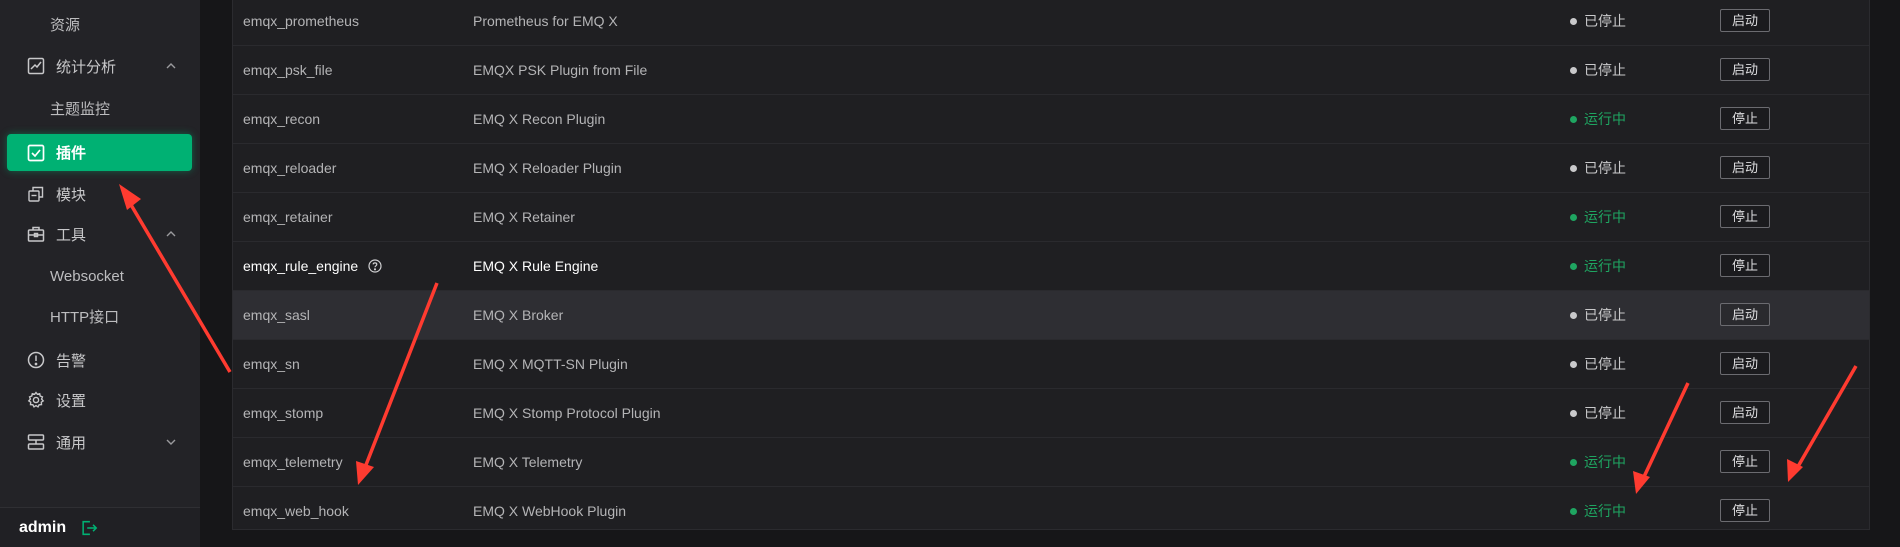  Describe the element at coordinates (518, 315) in the screenshot. I see `plugin-description: EMQ X Broker` at that location.